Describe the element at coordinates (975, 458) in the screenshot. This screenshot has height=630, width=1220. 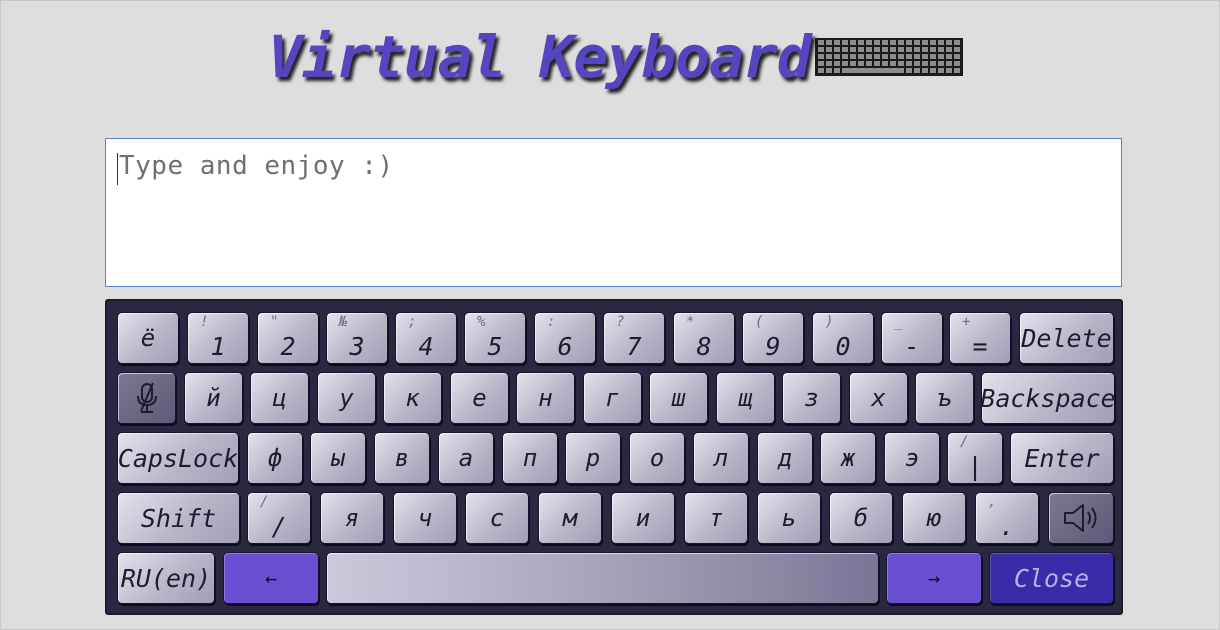
I see `key-backslash: / |` at that location.